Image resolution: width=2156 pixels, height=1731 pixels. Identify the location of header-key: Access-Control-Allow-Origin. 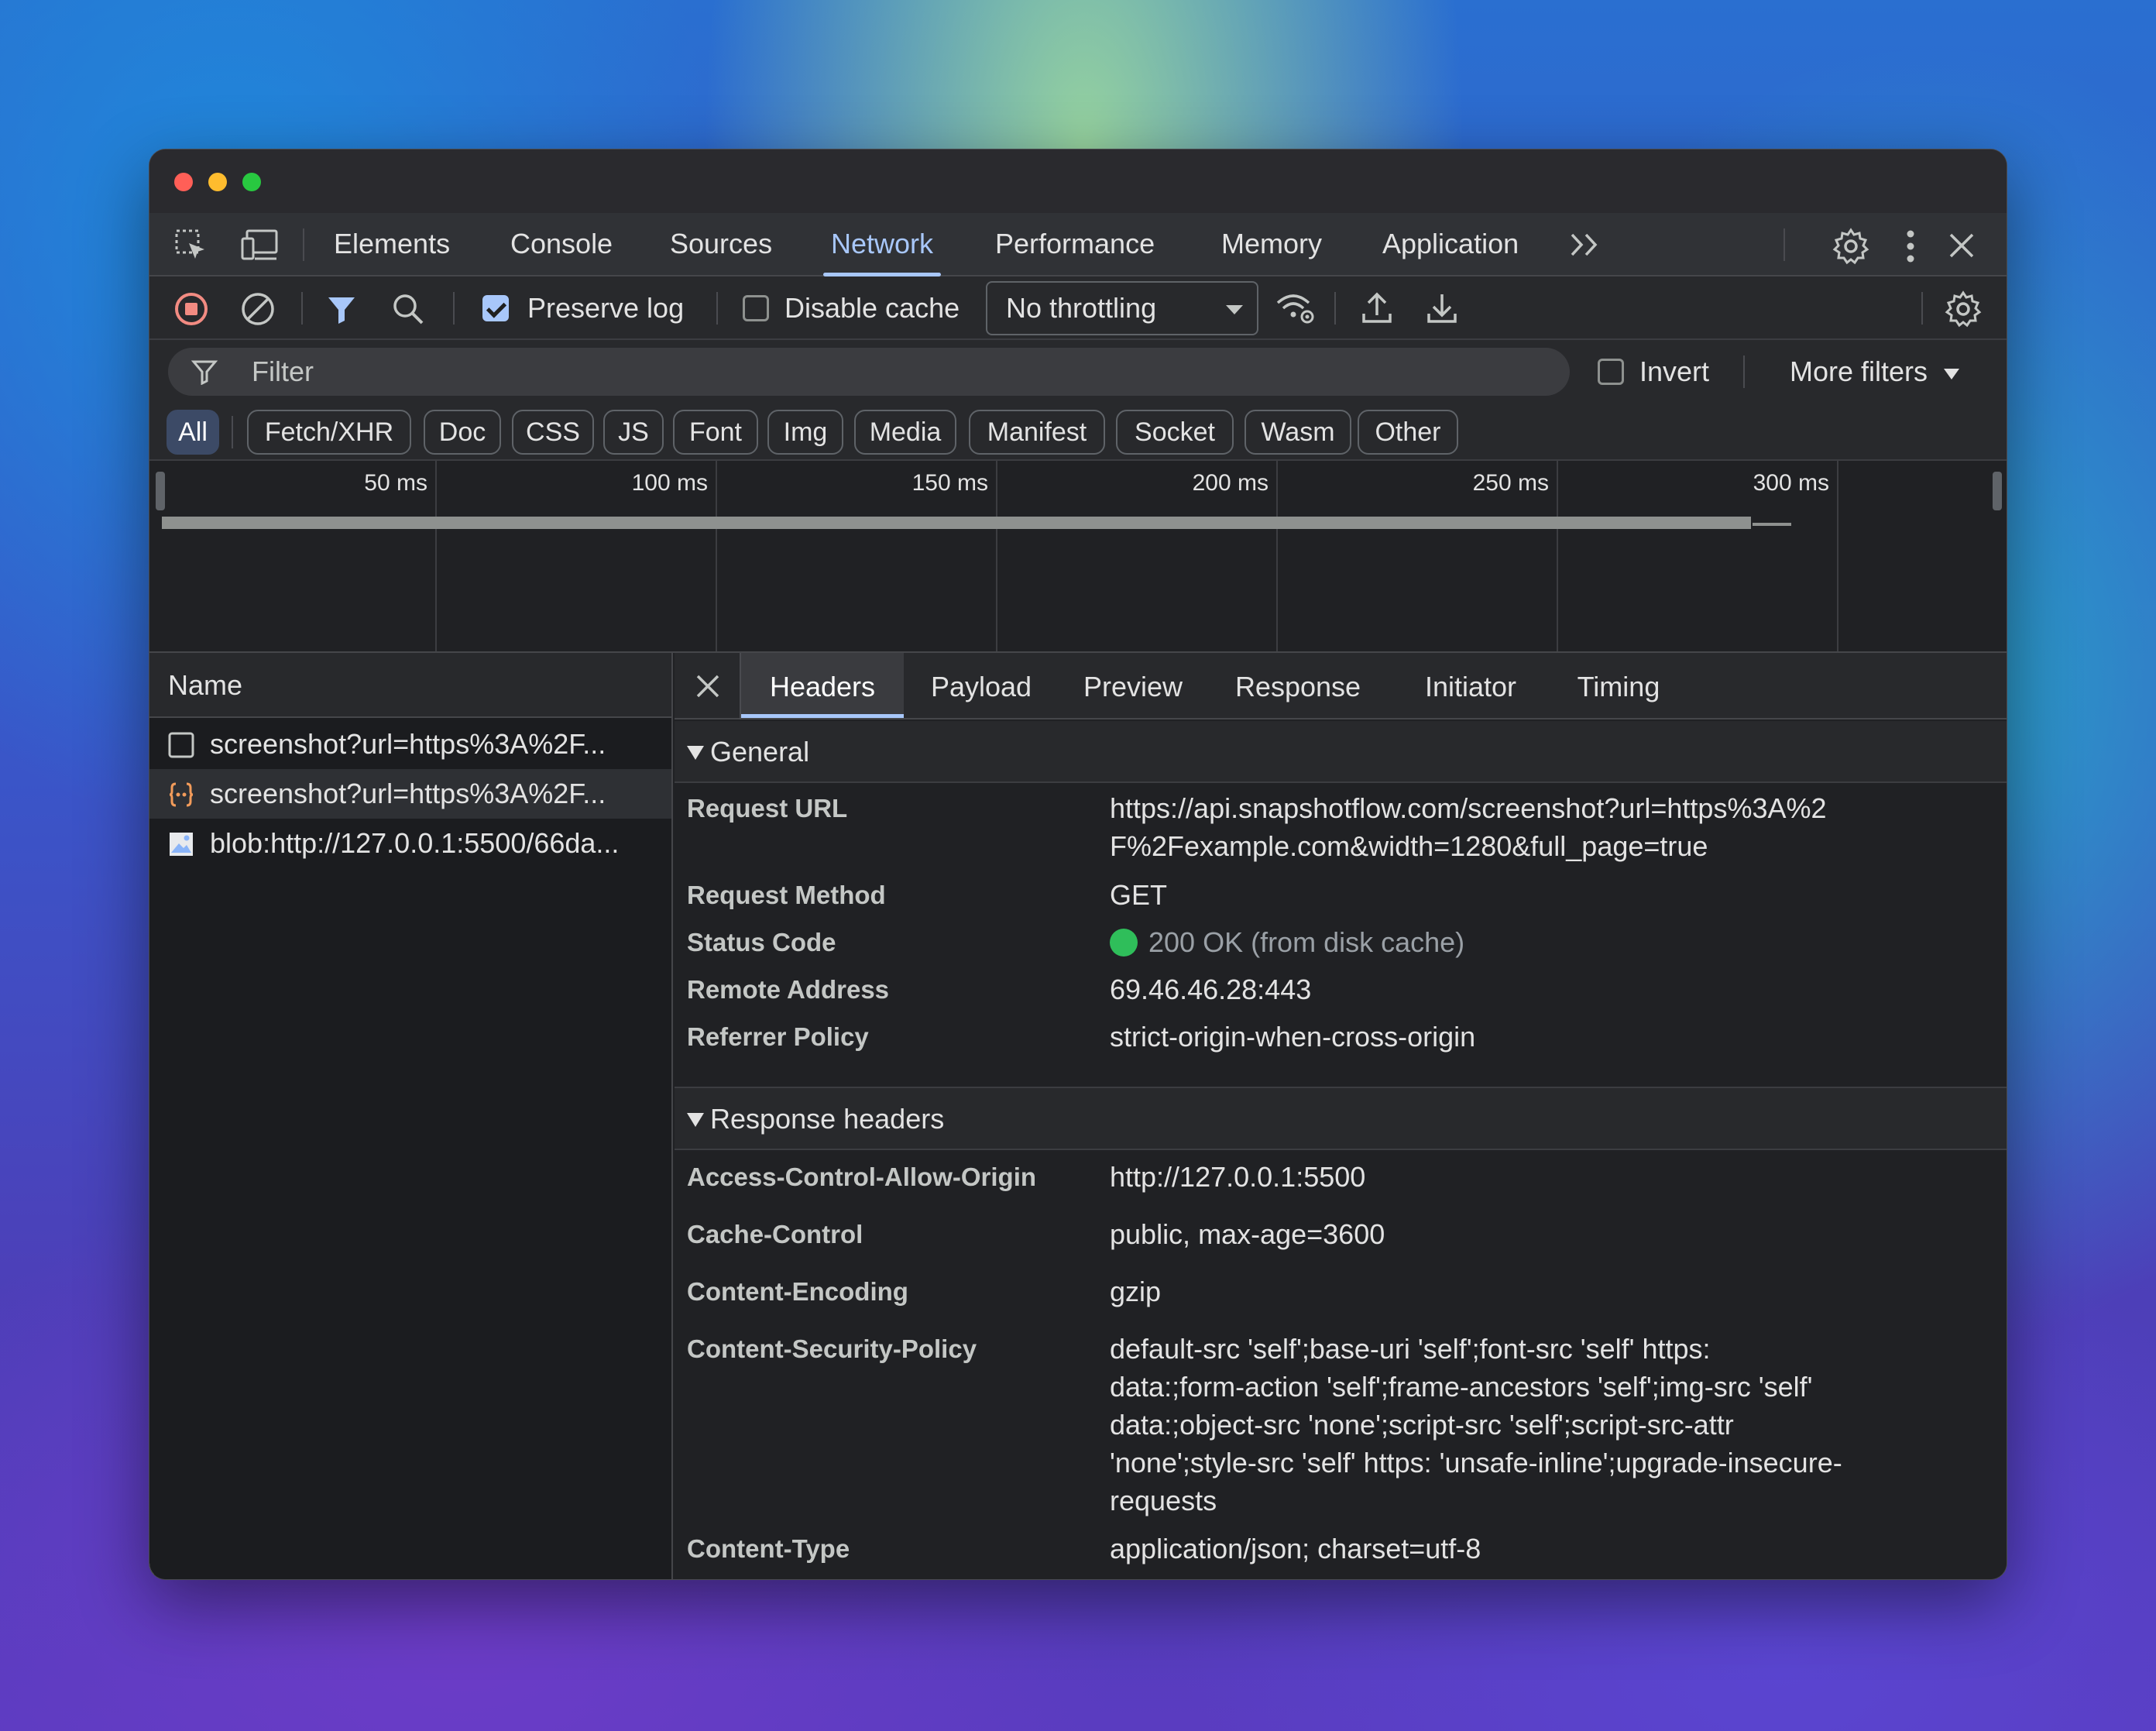
(862, 1177).